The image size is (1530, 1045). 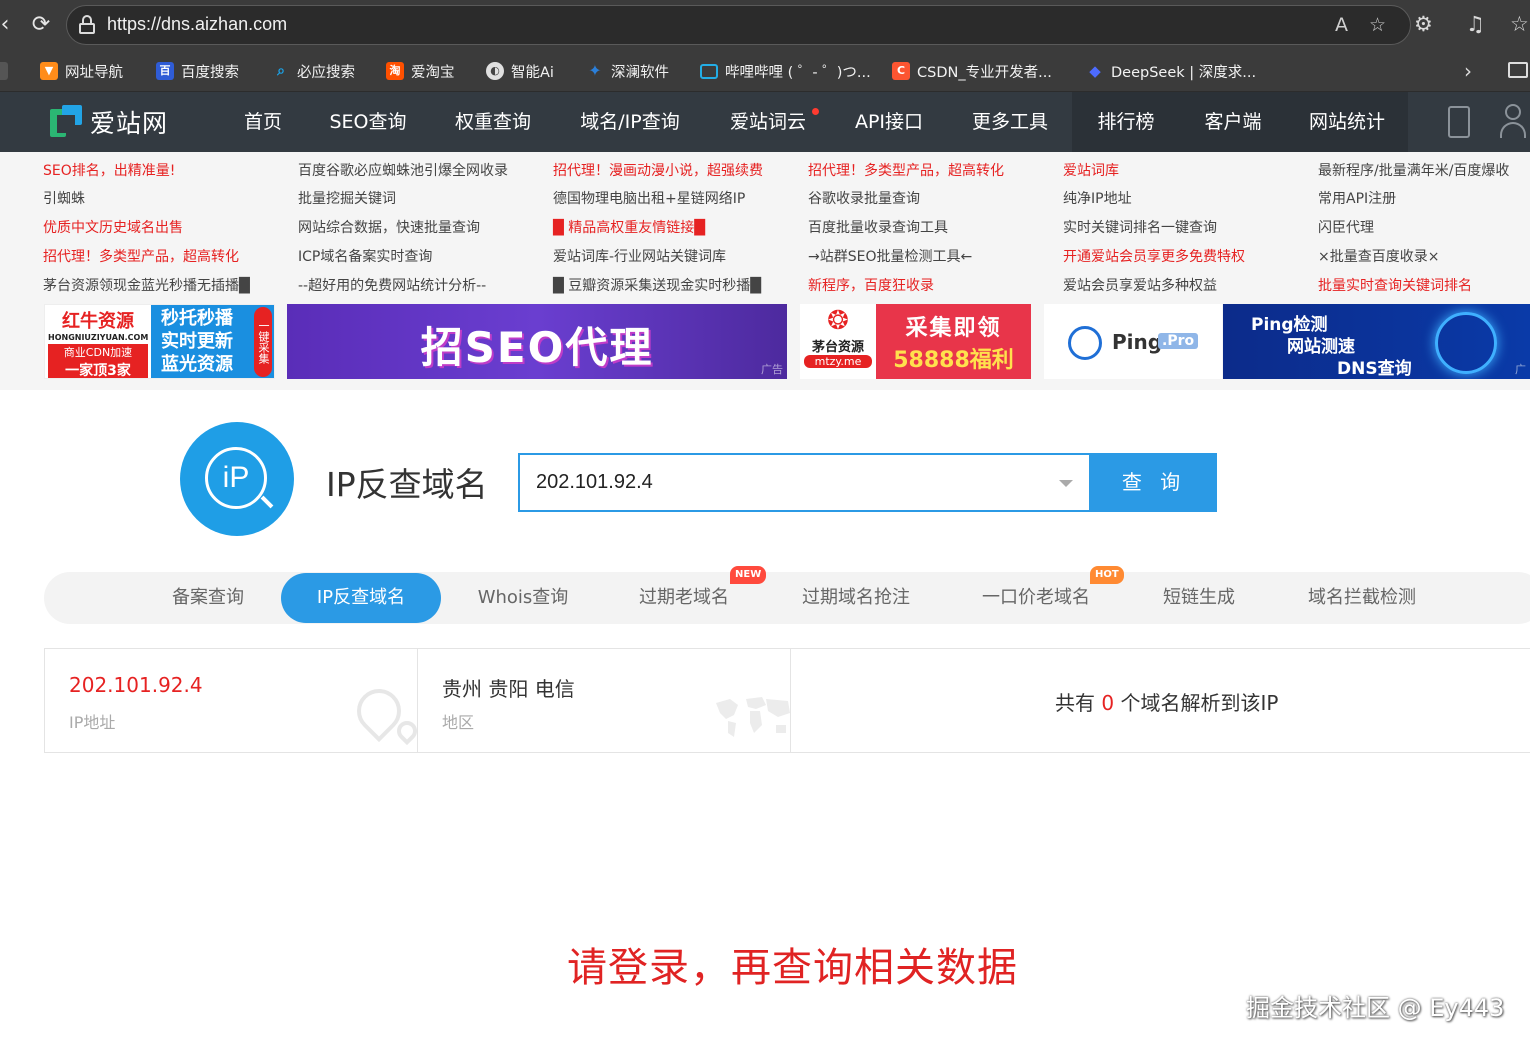 I want to click on promo-link: 新程序，百度狂收录, so click(x=871, y=286).